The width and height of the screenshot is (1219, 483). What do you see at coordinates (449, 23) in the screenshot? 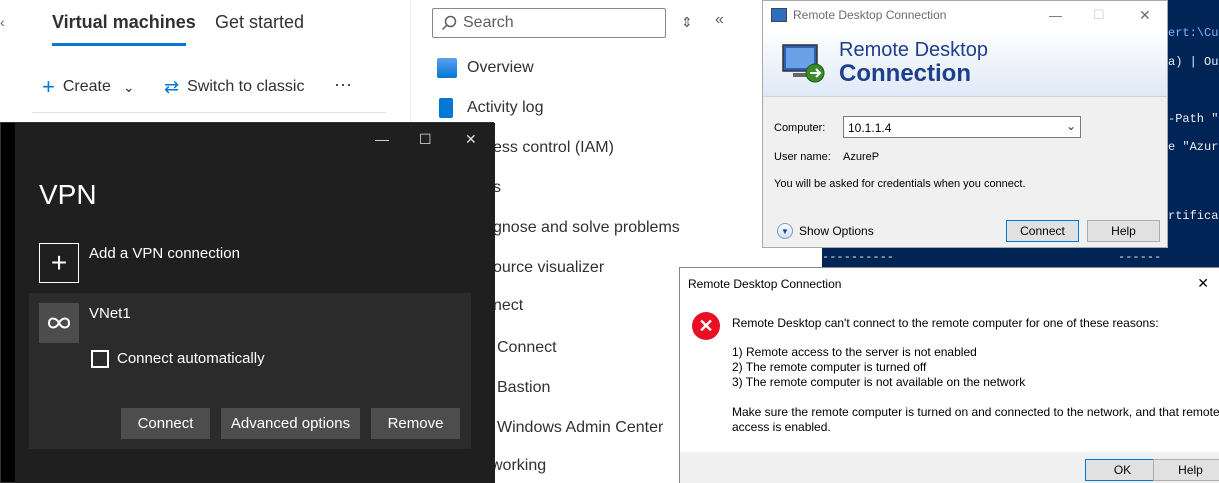
I see `search-icon` at bounding box center [449, 23].